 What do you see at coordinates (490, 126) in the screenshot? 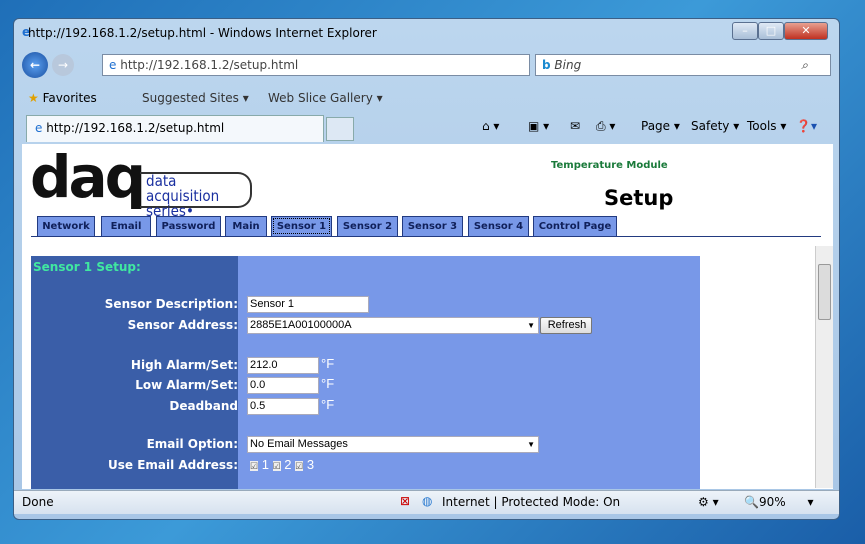
I see `home-icon: ⌂ ▾` at bounding box center [490, 126].